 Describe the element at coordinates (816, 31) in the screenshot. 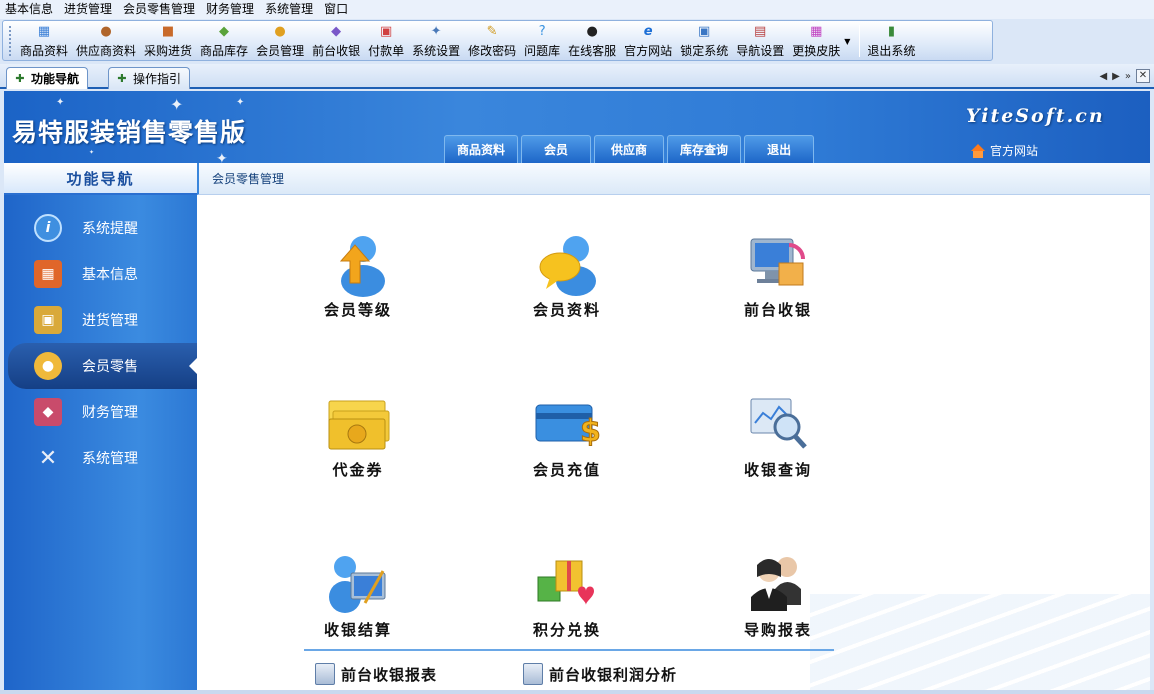

I see `skin-icon: ▦` at that location.